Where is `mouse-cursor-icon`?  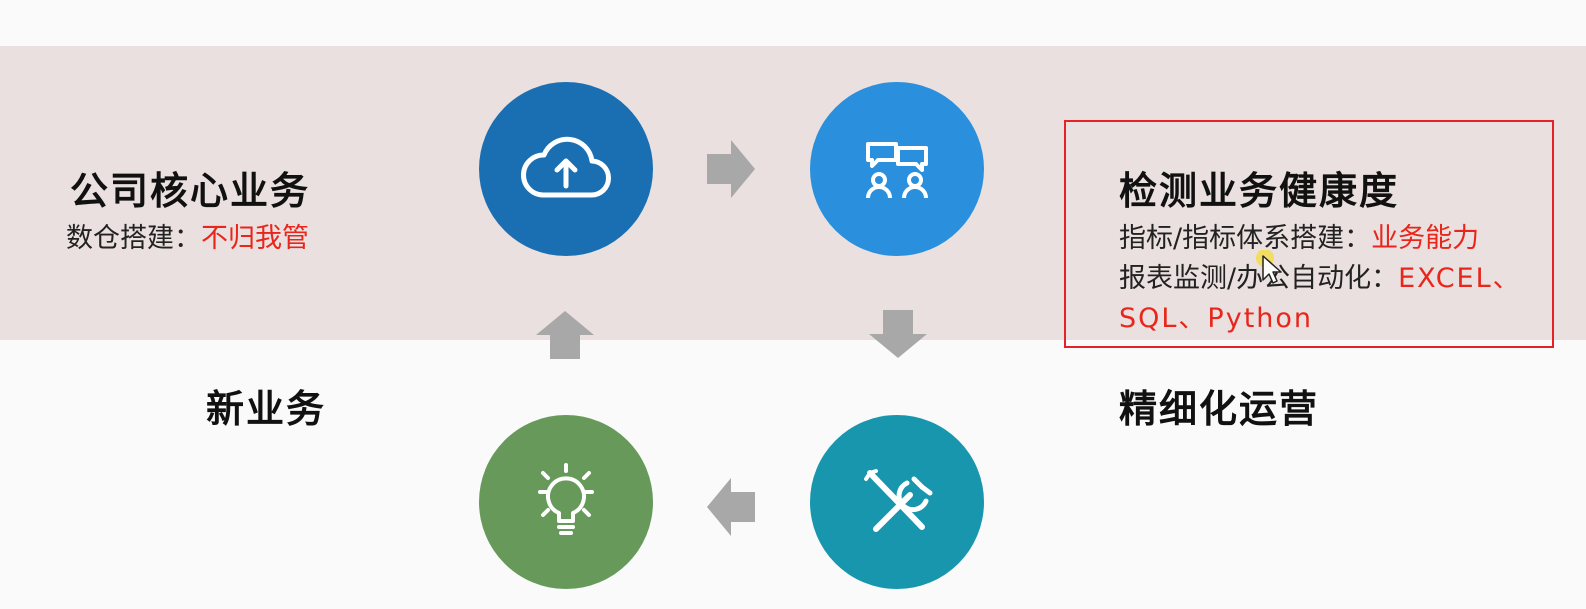
mouse-cursor-icon is located at coordinates (1270, 269).